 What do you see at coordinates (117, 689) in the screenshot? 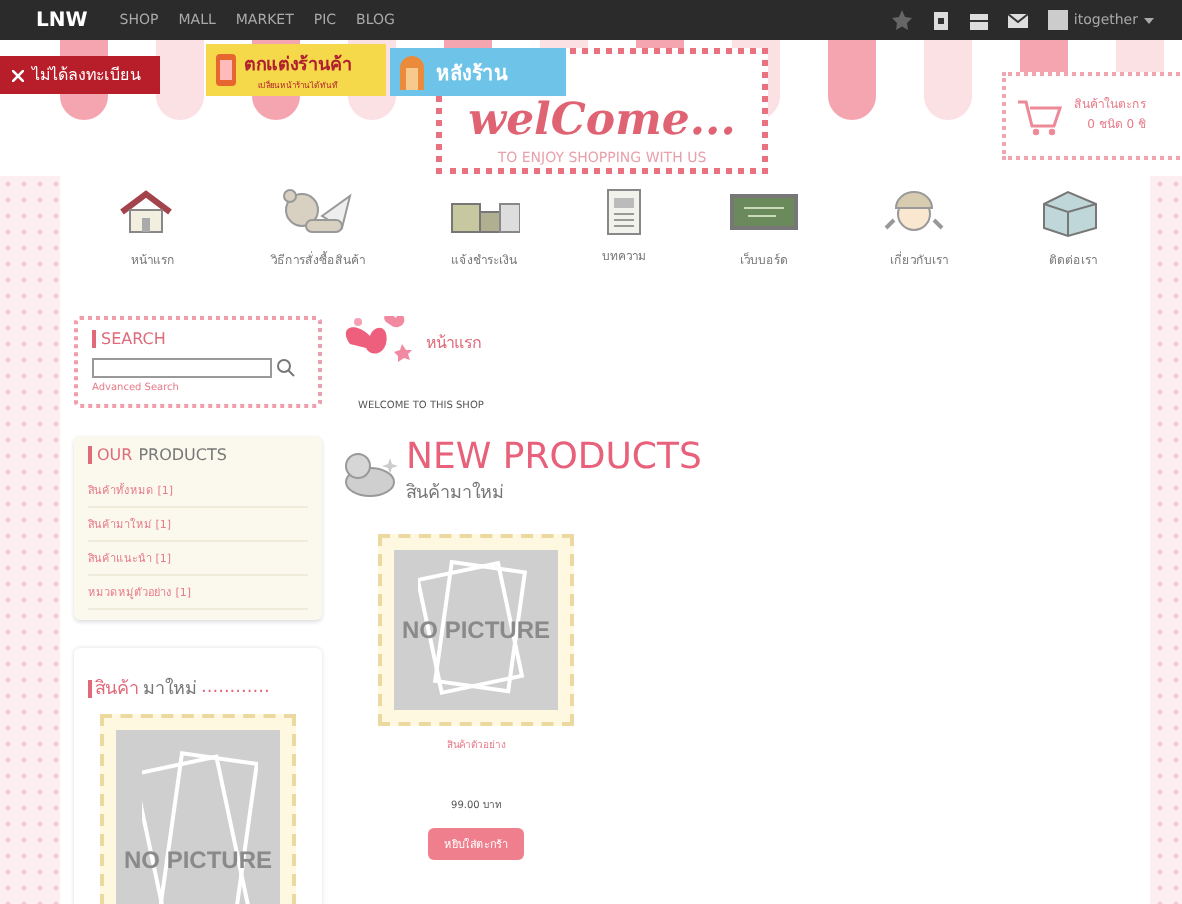
I see `panel-title-accent: สินค้า` at bounding box center [117, 689].